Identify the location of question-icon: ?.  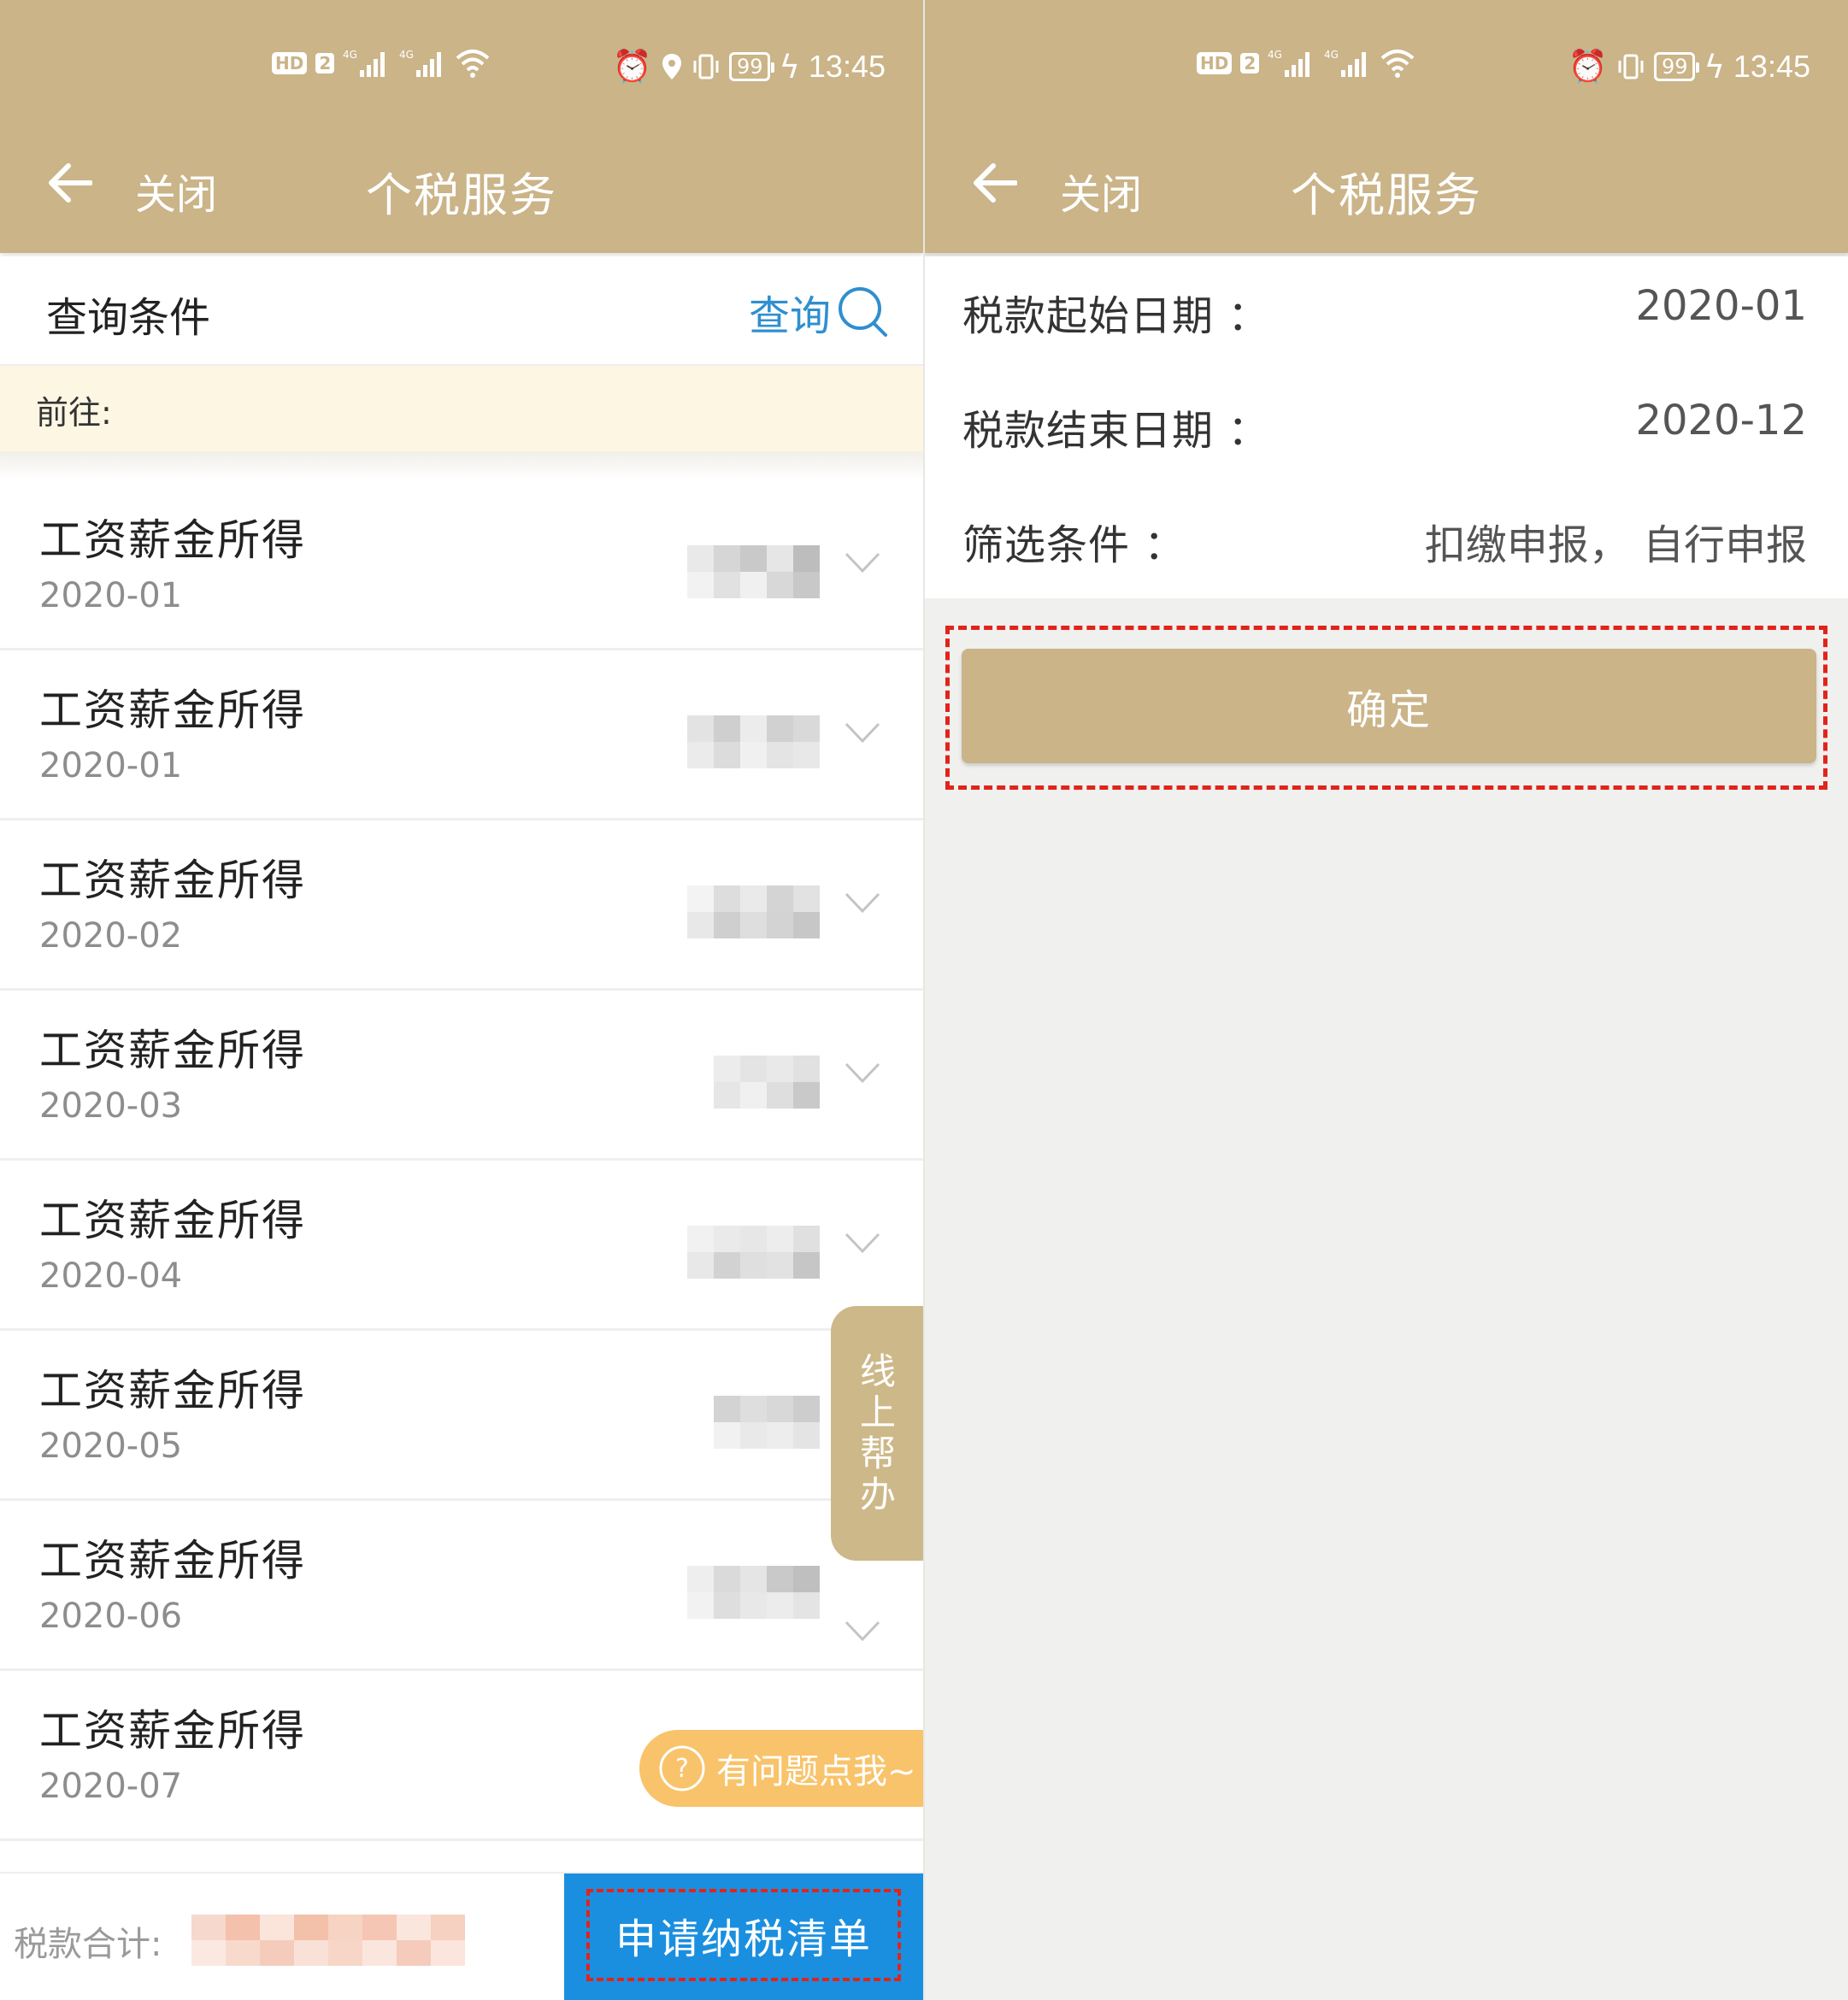
(682, 1768).